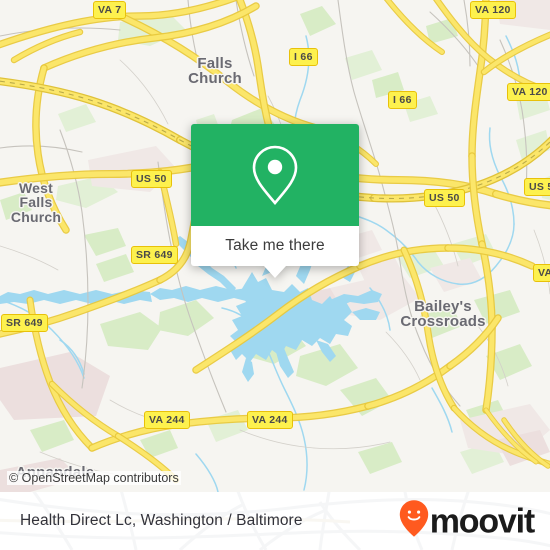 The image size is (550, 550). What do you see at coordinates (94, 478) in the screenshot?
I see `osm-attribution: © OpenStreetMap contributors` at bounding box center [94, 478].